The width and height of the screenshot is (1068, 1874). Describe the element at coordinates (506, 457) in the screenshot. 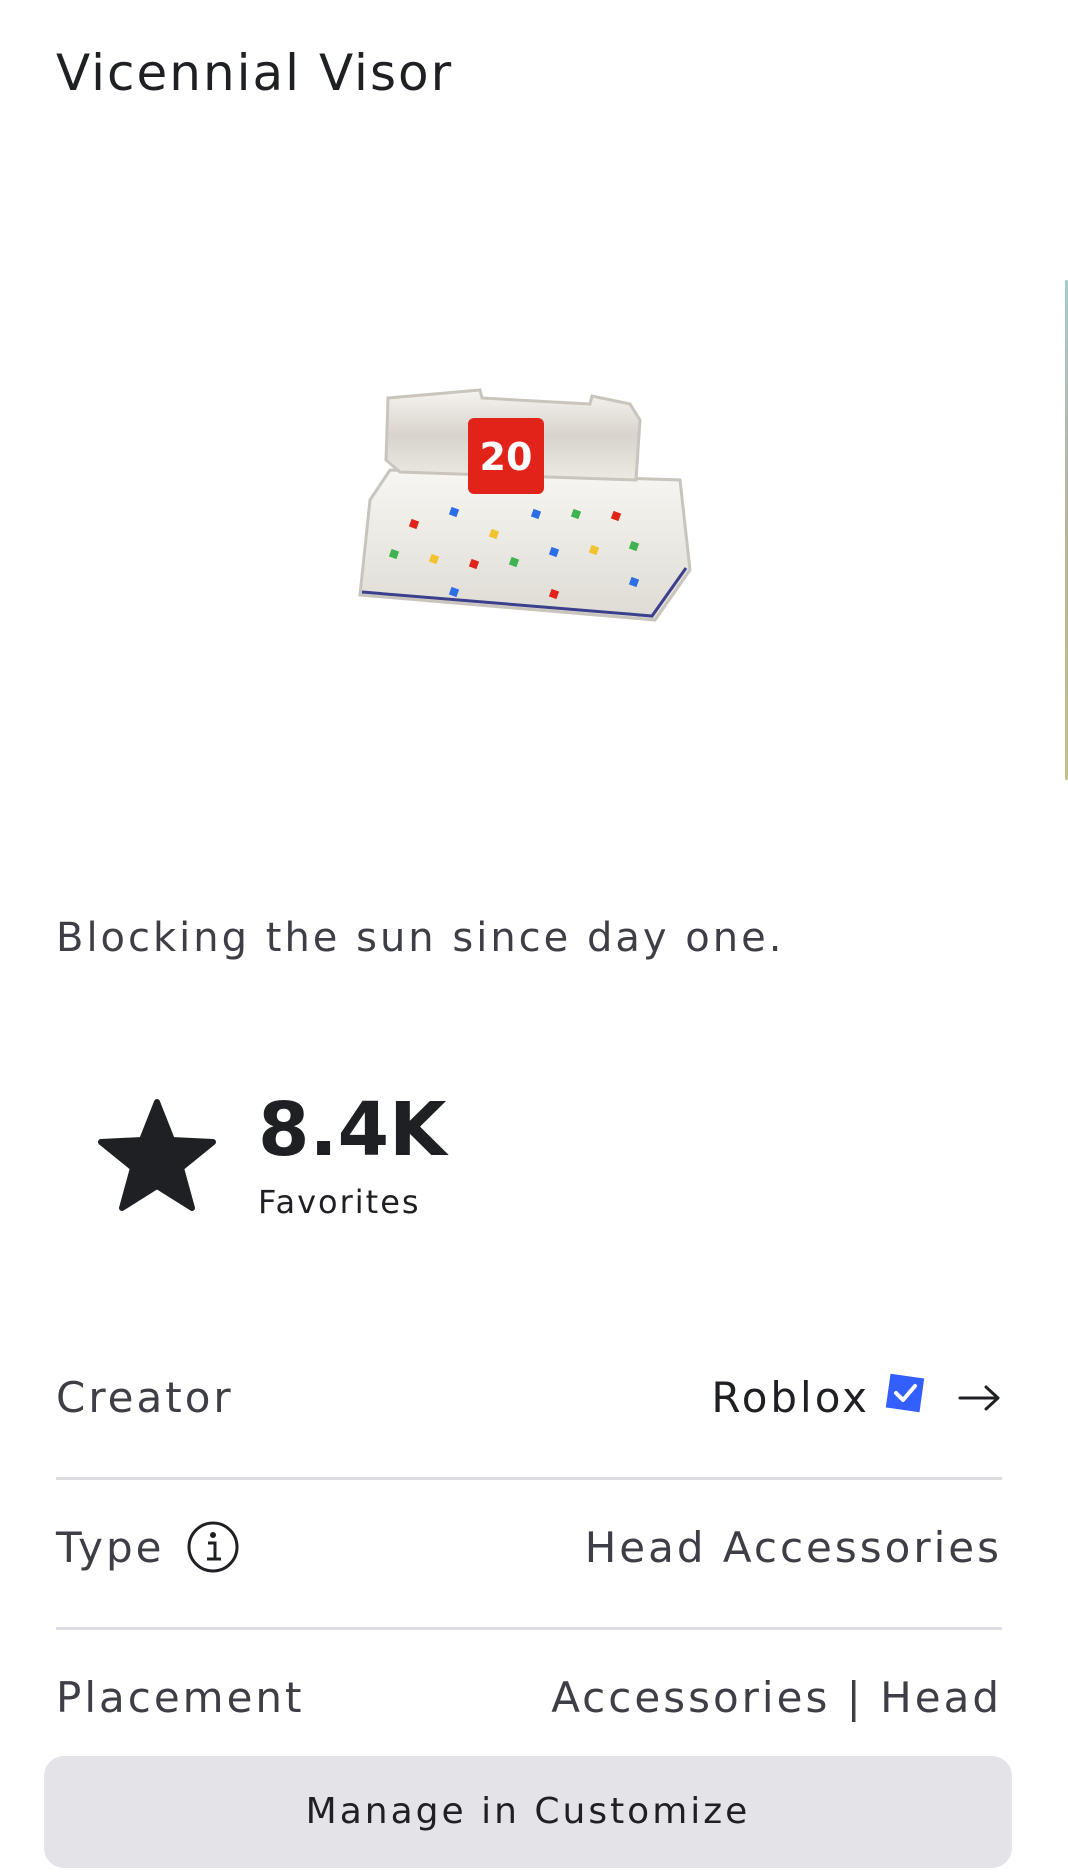

I see `badge-text: 20` at that location.